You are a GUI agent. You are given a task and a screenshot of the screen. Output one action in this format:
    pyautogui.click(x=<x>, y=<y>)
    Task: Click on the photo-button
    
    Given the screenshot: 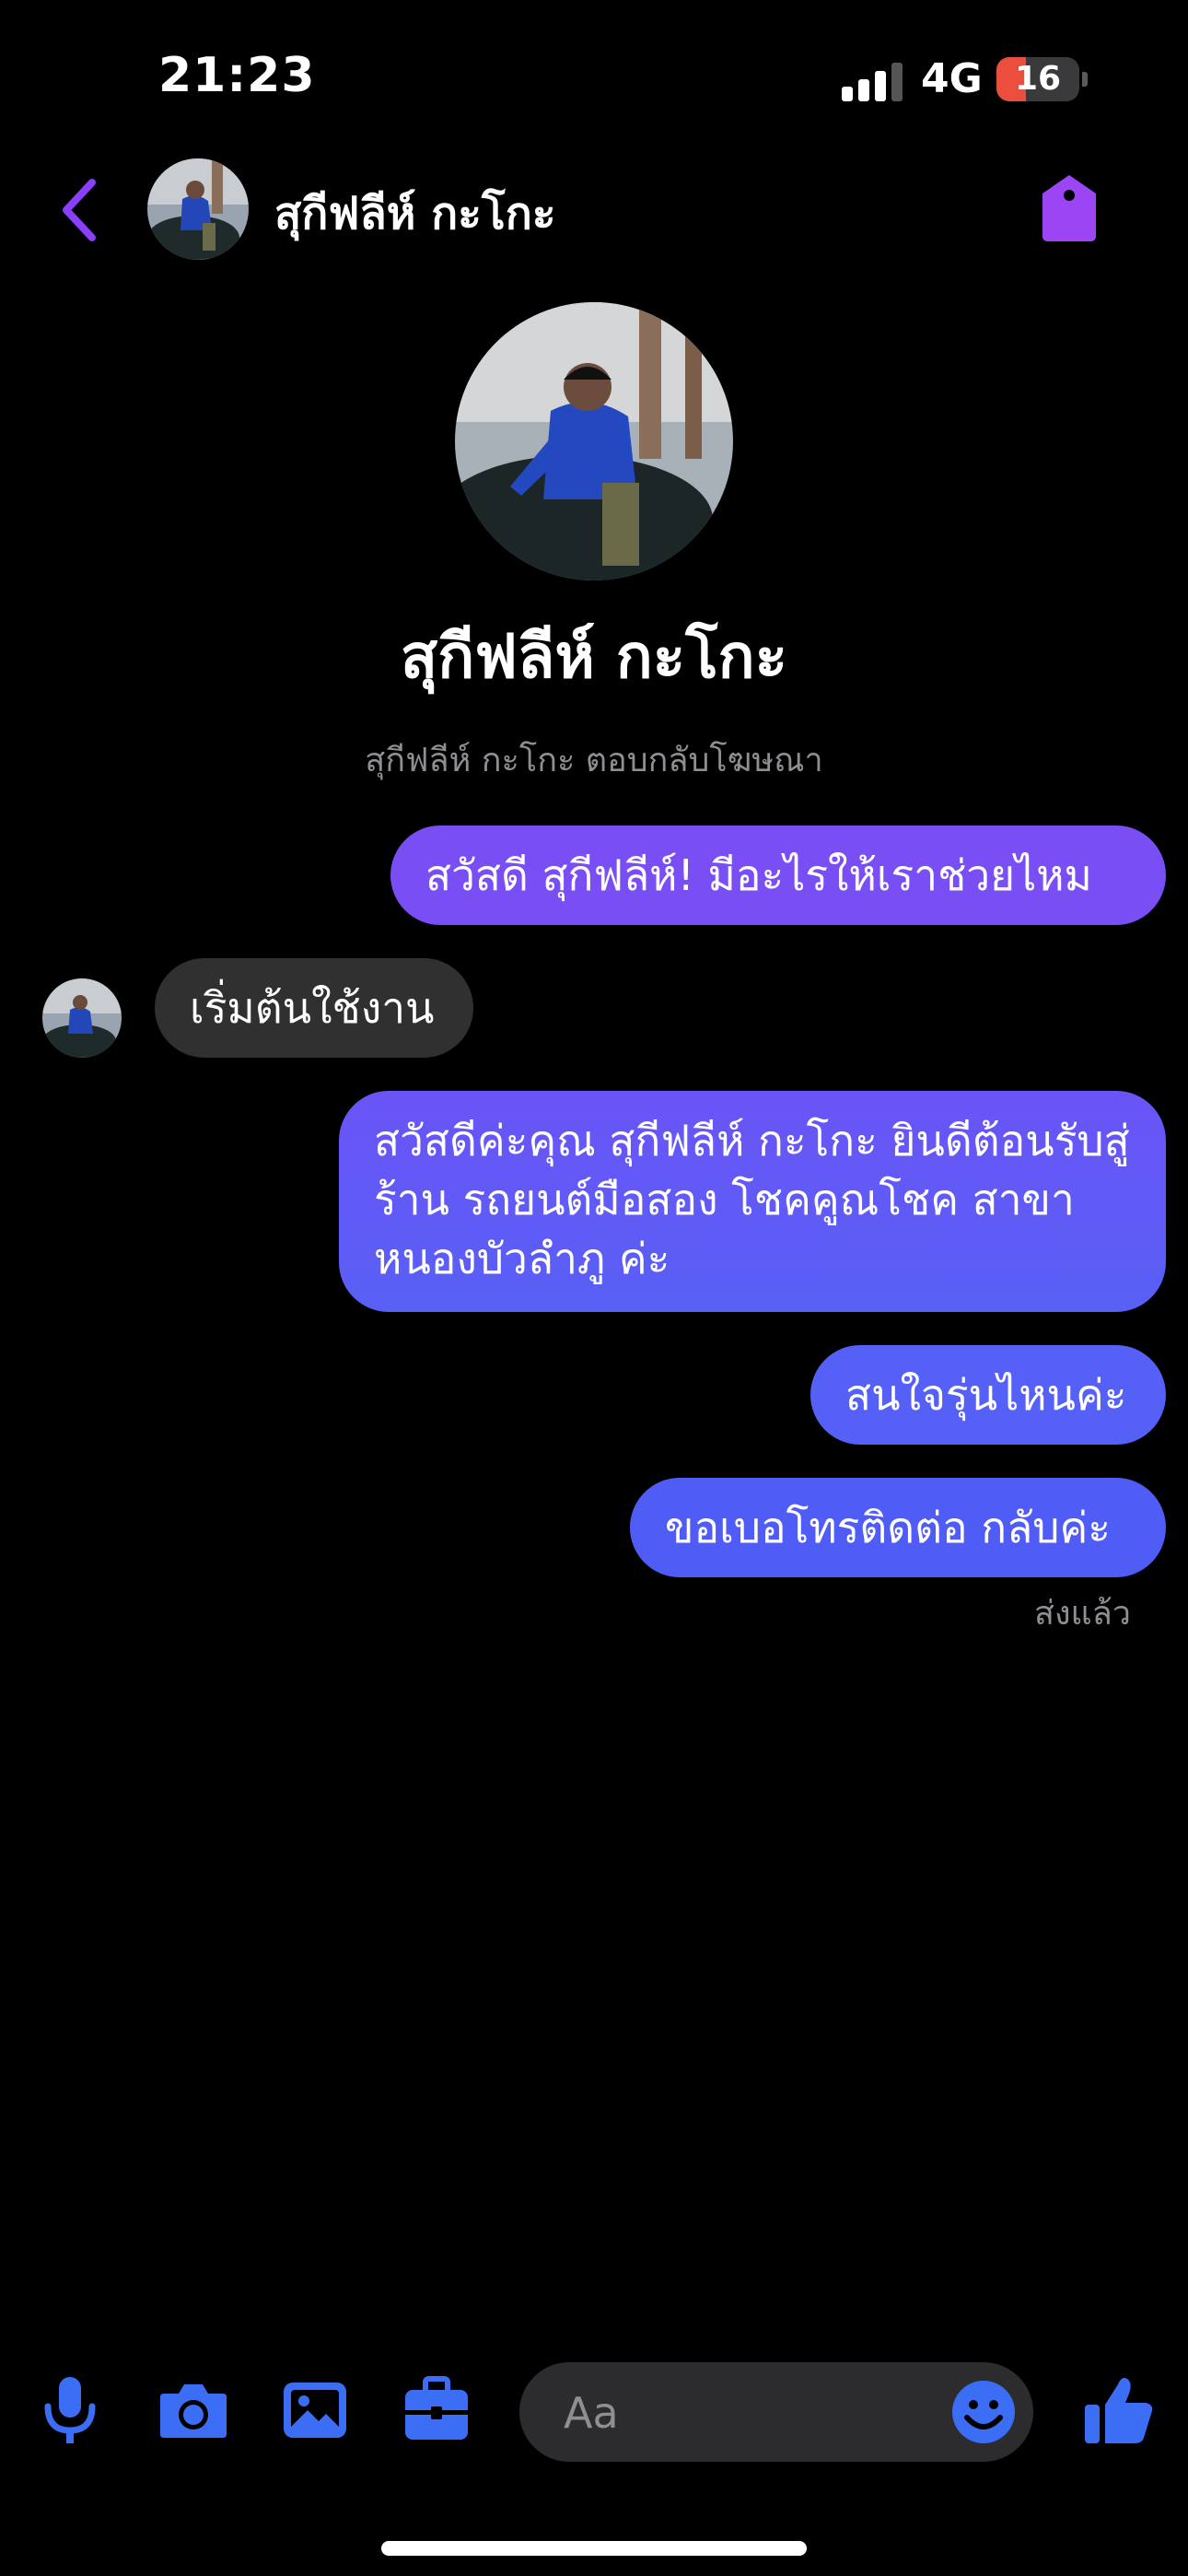 What is the action you would take?
    pyautogui.click(x=315, y=2410)
    